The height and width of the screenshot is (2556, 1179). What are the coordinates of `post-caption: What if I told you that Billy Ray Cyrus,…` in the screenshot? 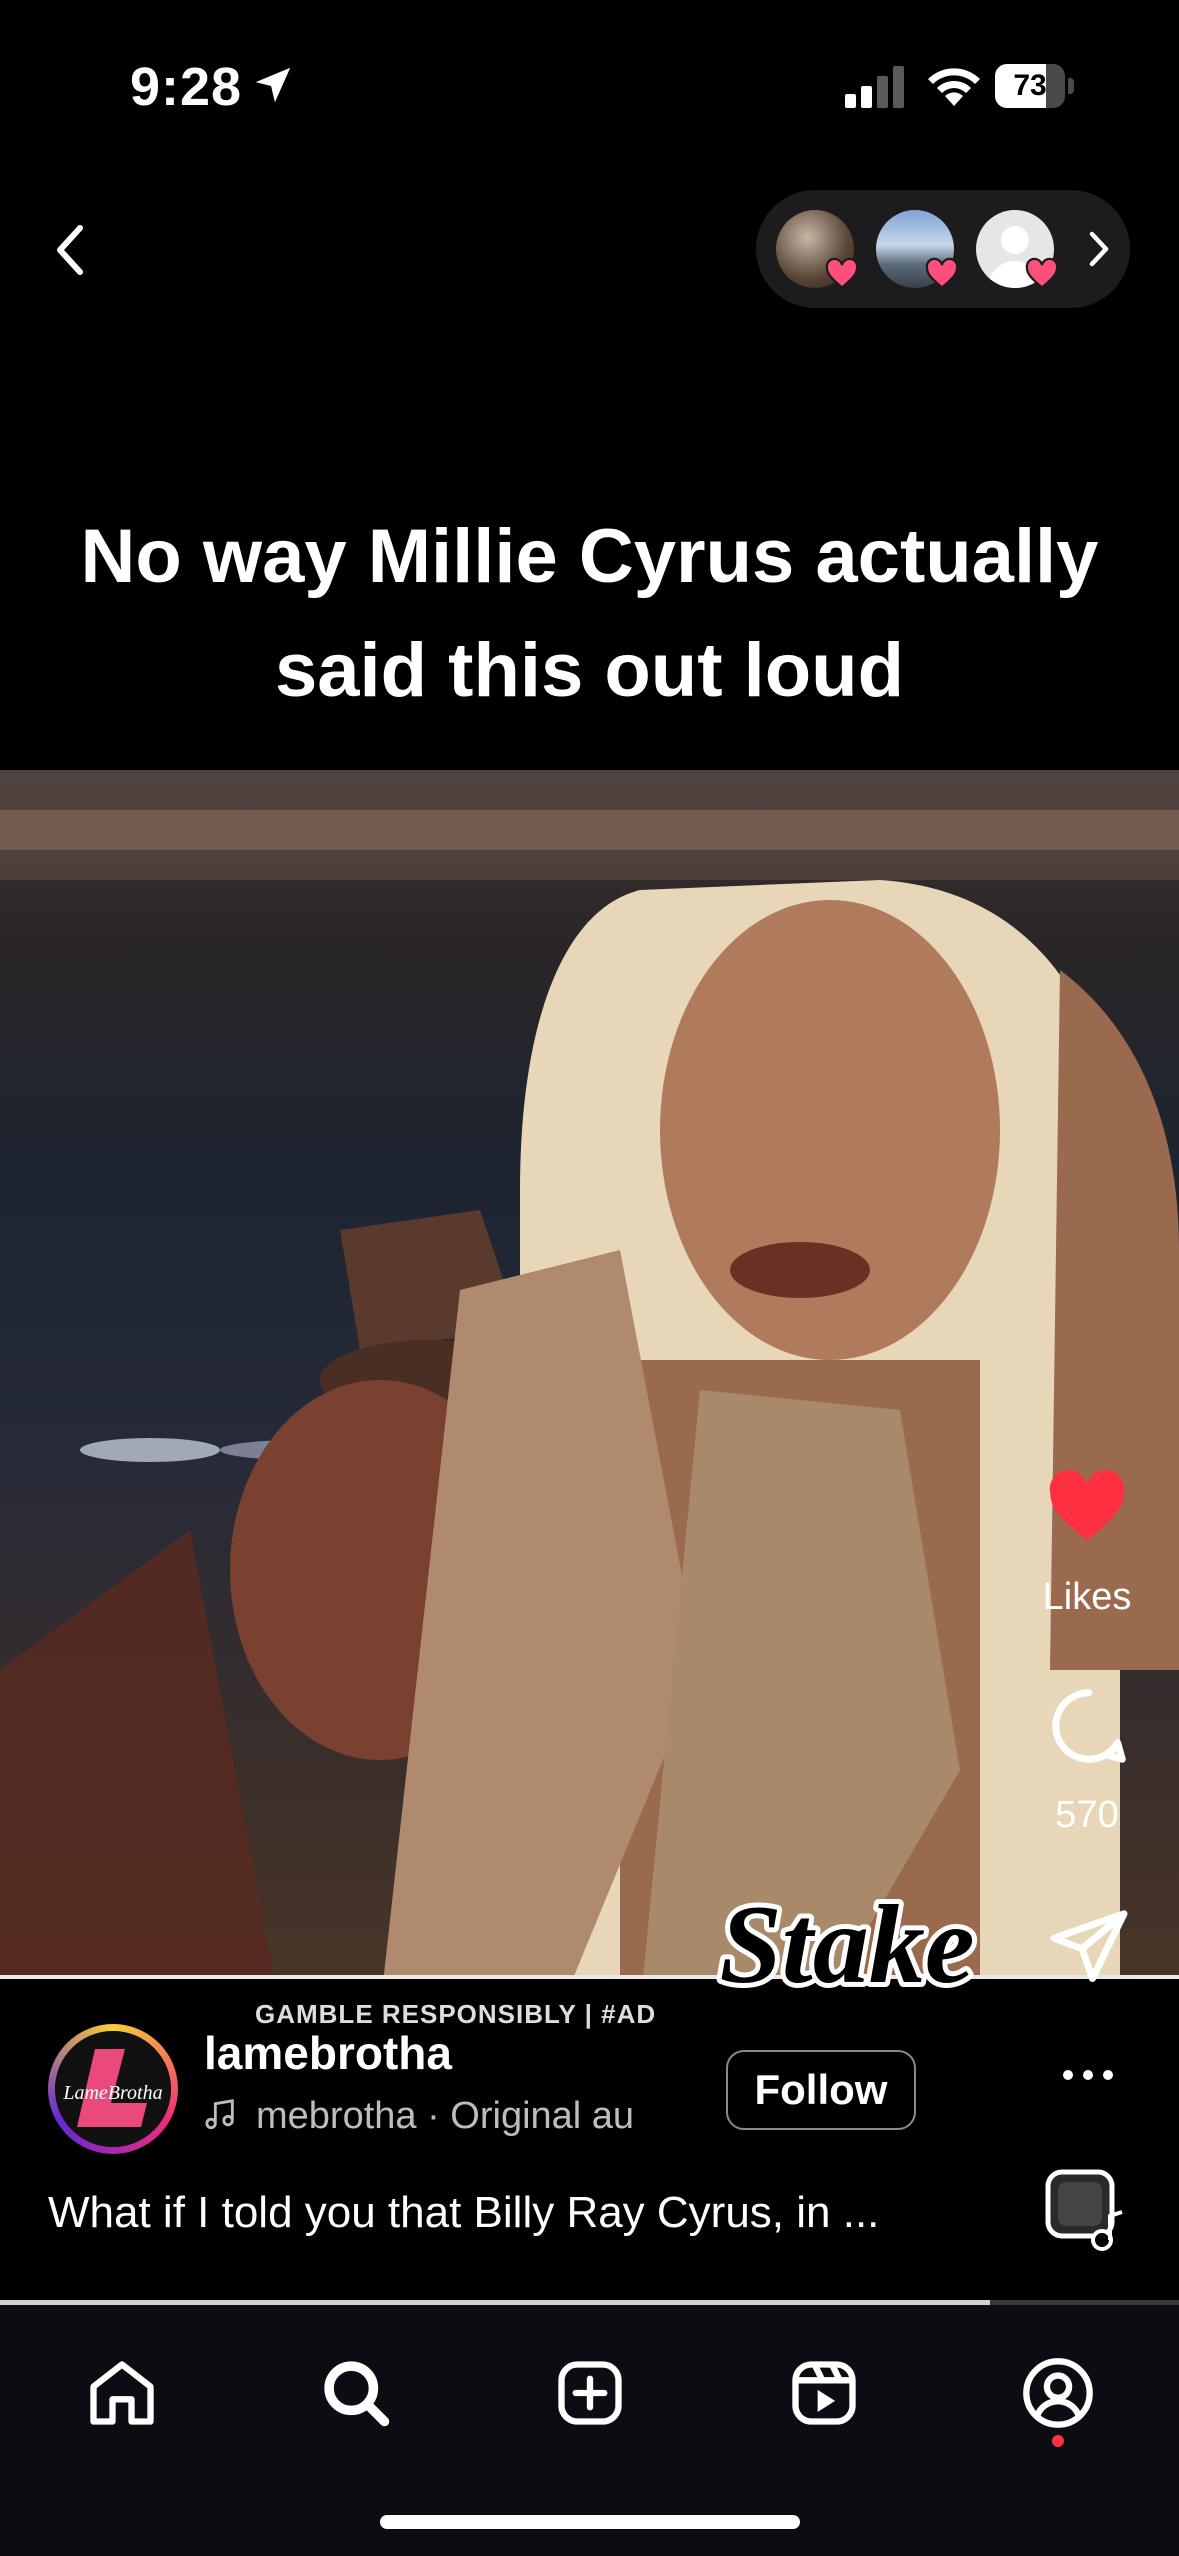 It's located at (513, 2213).